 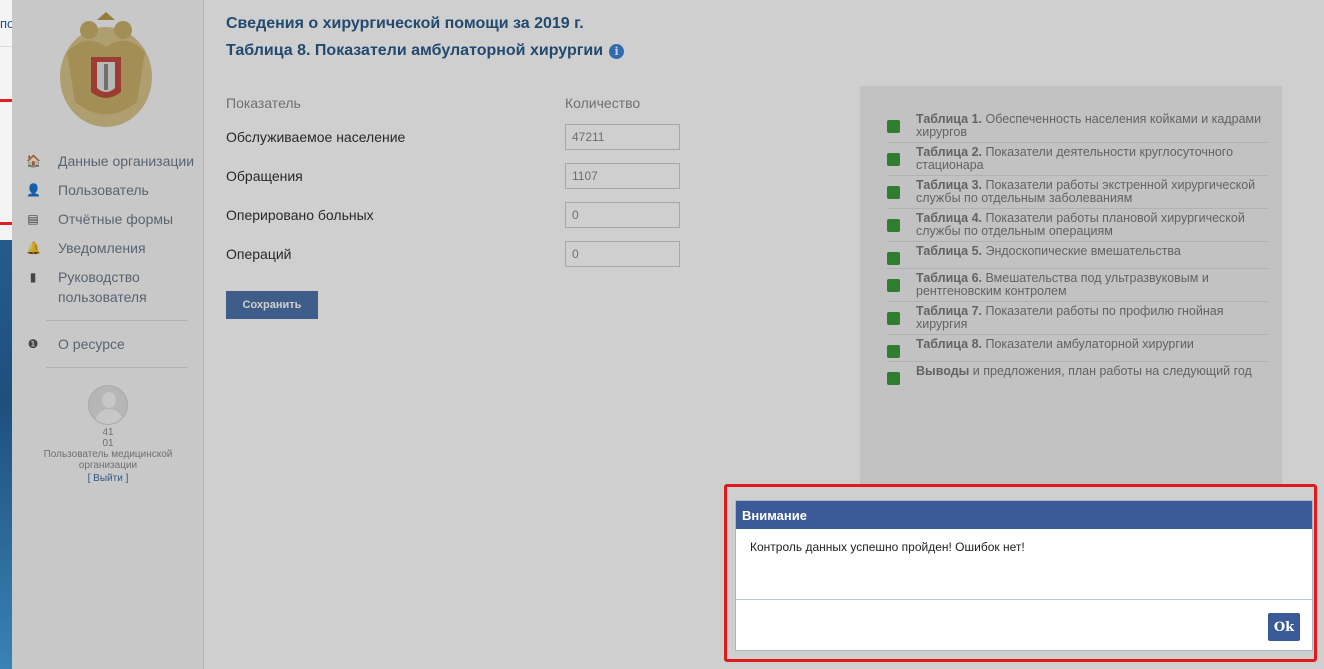 What do you see at coordinates (1284, 627) in the screenshot?
I see `ok-button: Ok` at bounding box center [1284, 627].